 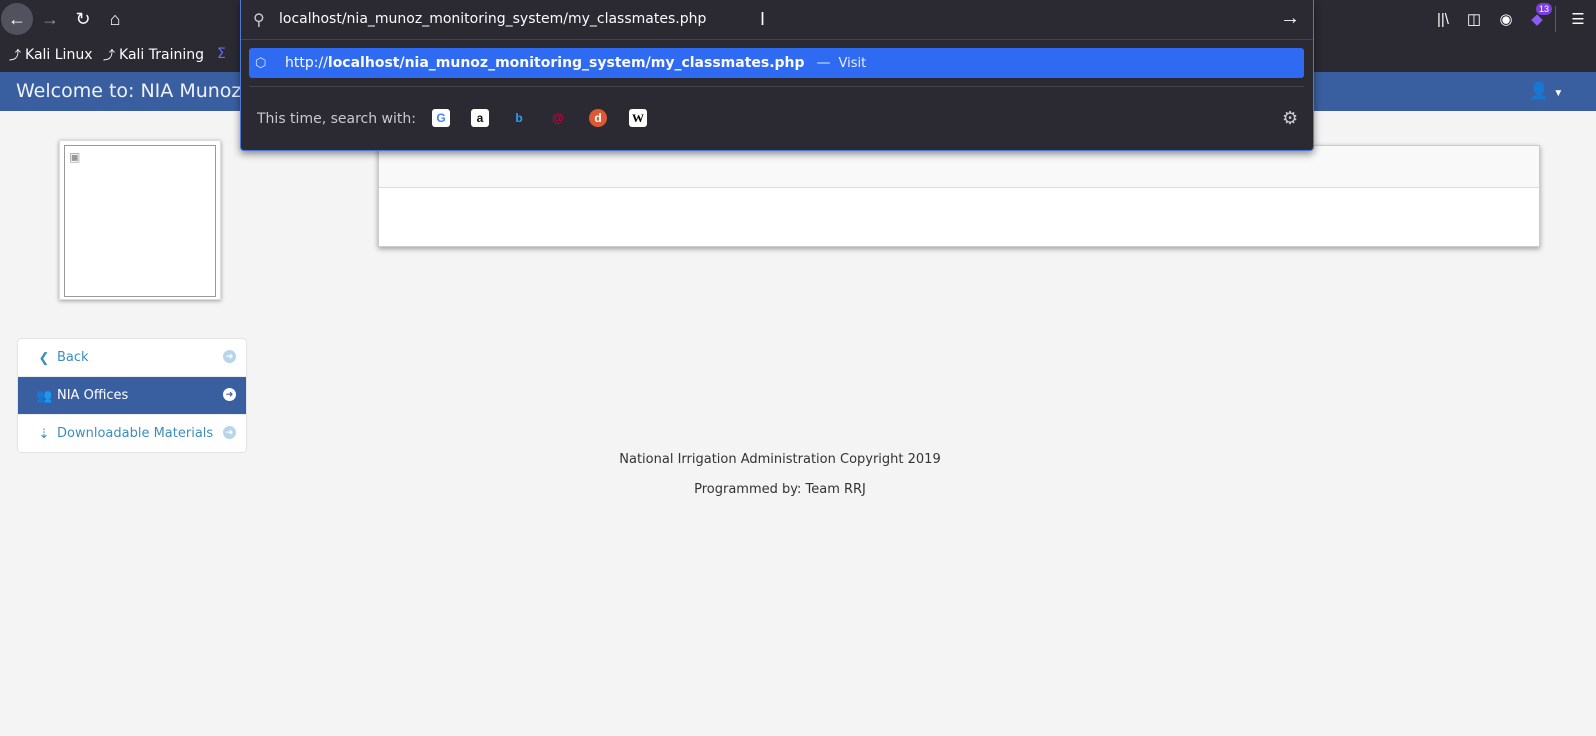 What do you see at coordinates (1555, 19) in the screenshot?
I see `toolbar-divider` at bounding box center [1555, 19].